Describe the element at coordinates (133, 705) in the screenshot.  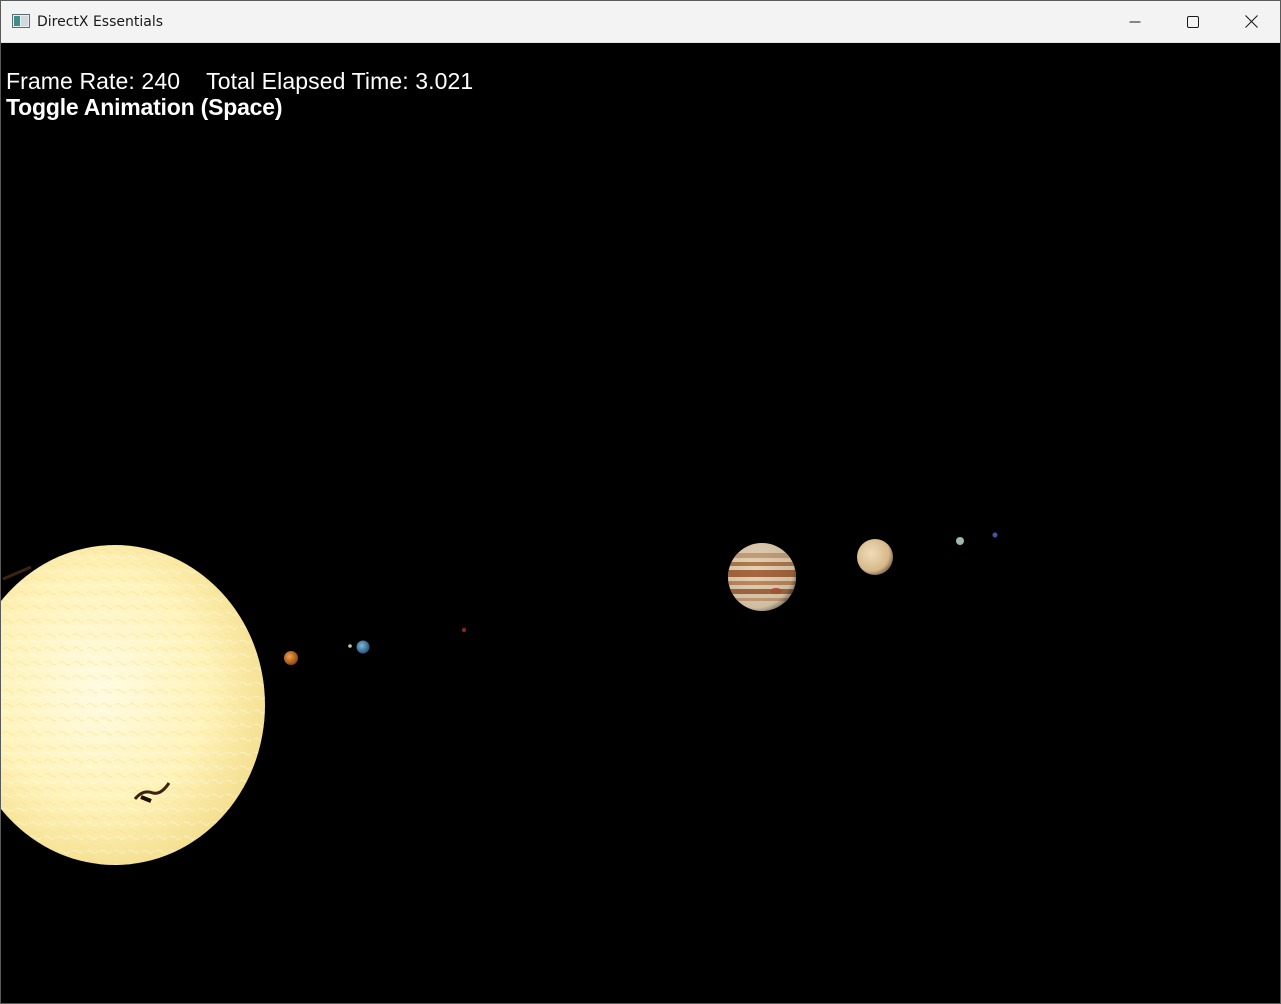
I see `sun-body` at that location.